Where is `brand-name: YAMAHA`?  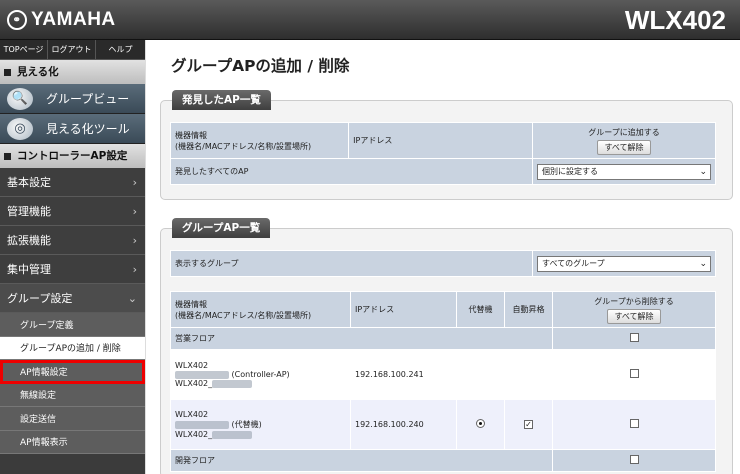 brand-name: YAMAHA is located at coordinates (73, 19).